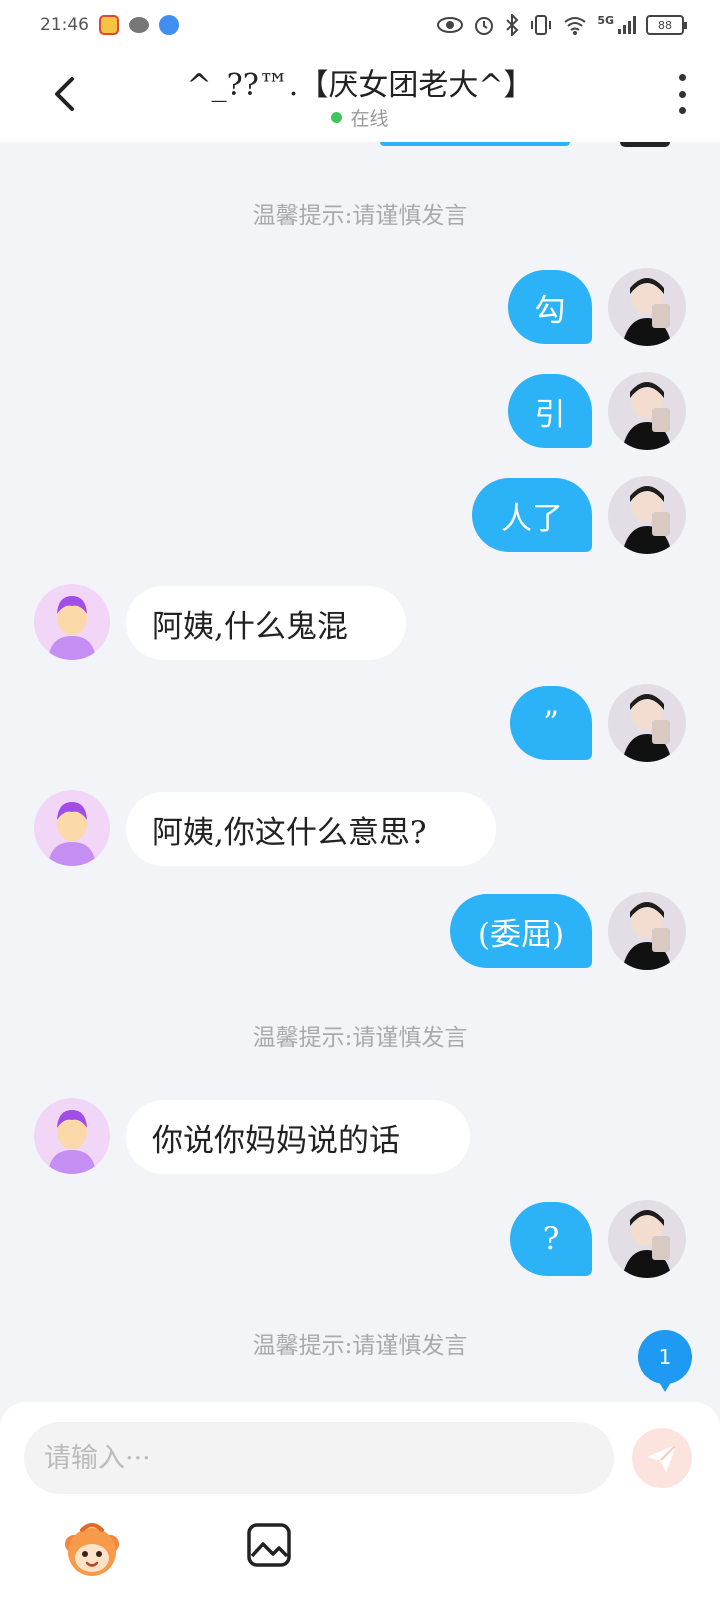  I want to click on status-left: 21:46, so click(109, 25).